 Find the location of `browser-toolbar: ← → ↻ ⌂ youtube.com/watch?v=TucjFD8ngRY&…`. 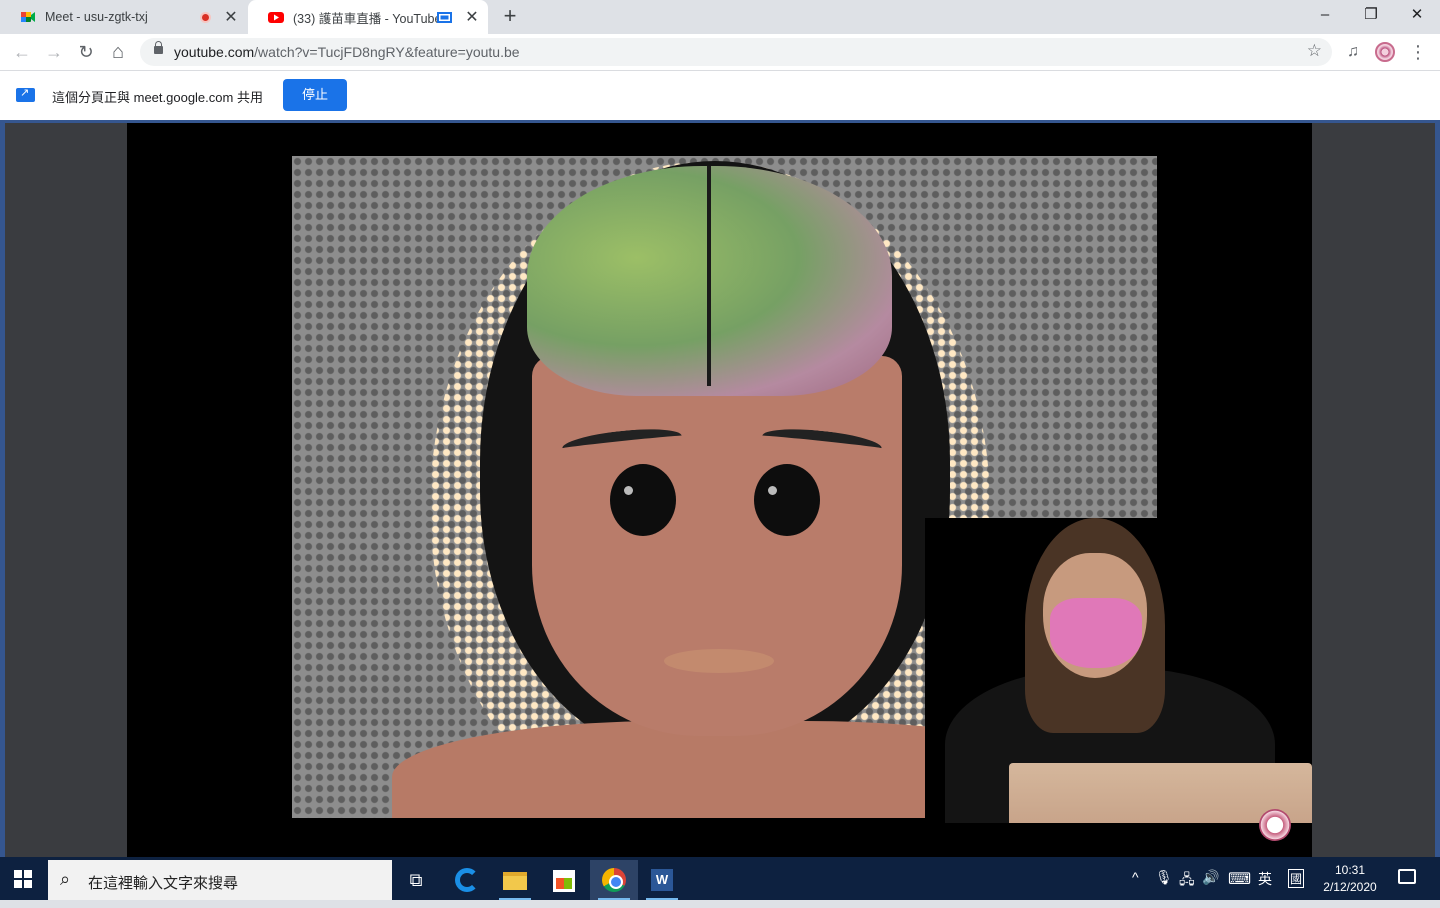

browser-toolbar: ← → ↻ ⌂ youtube.com/watch?v=TucjFD8ngRY&… is located at coordinates (720, 52).